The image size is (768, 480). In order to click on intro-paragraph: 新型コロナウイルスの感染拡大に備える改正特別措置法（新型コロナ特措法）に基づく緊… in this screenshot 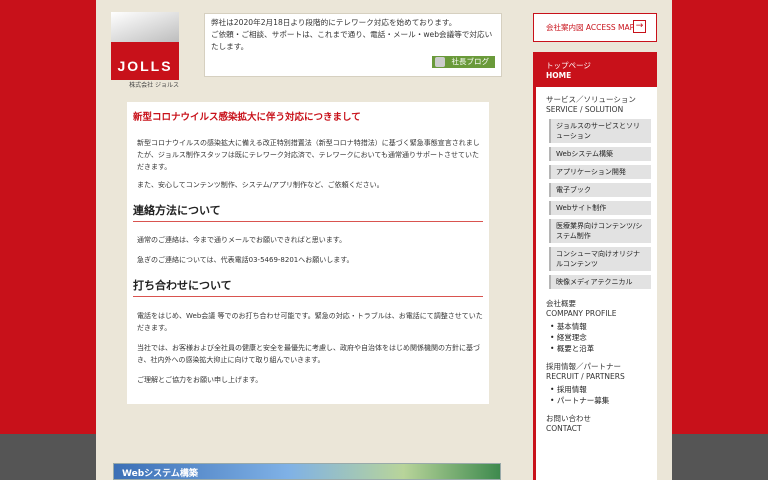, I will do `click(308, 155)`.